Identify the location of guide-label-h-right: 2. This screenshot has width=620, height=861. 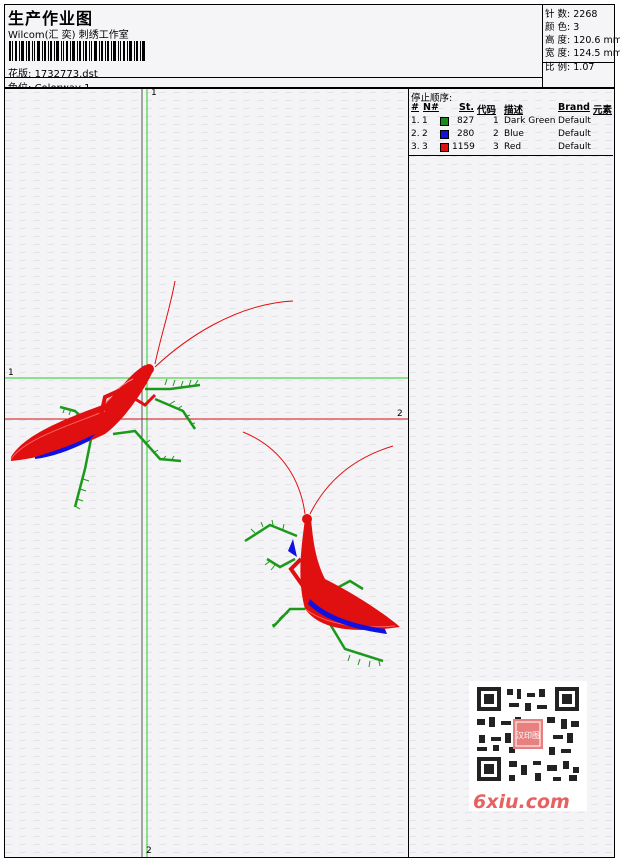
(400, 414).